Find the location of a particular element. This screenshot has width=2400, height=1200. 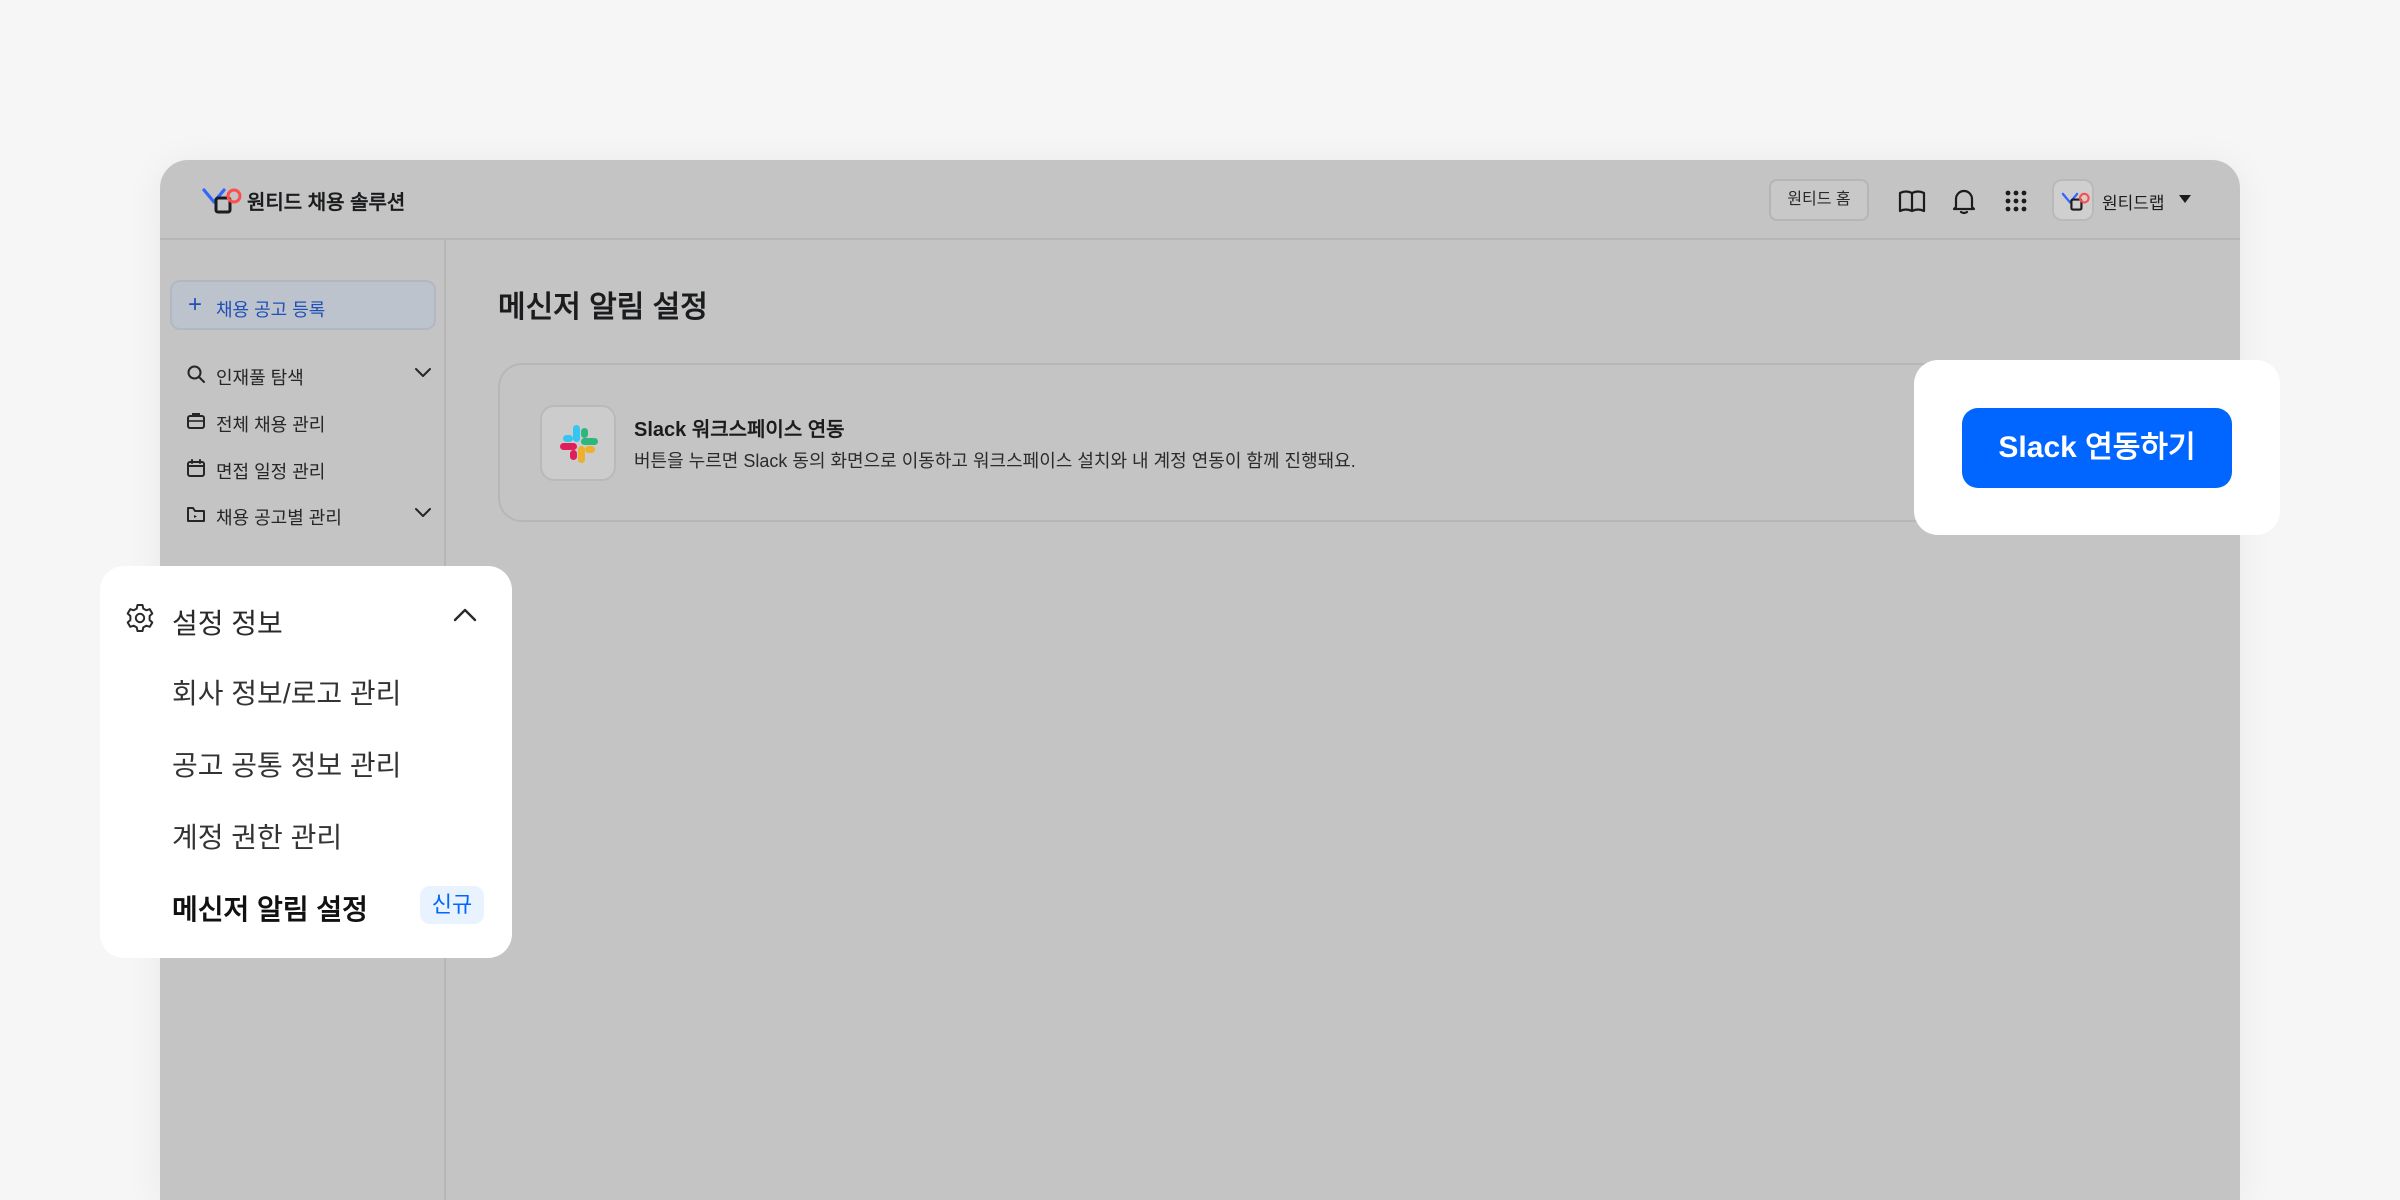

settings-item-messenger-alerts: 메신저 알림 설정 is located at coordinates (270, 908).